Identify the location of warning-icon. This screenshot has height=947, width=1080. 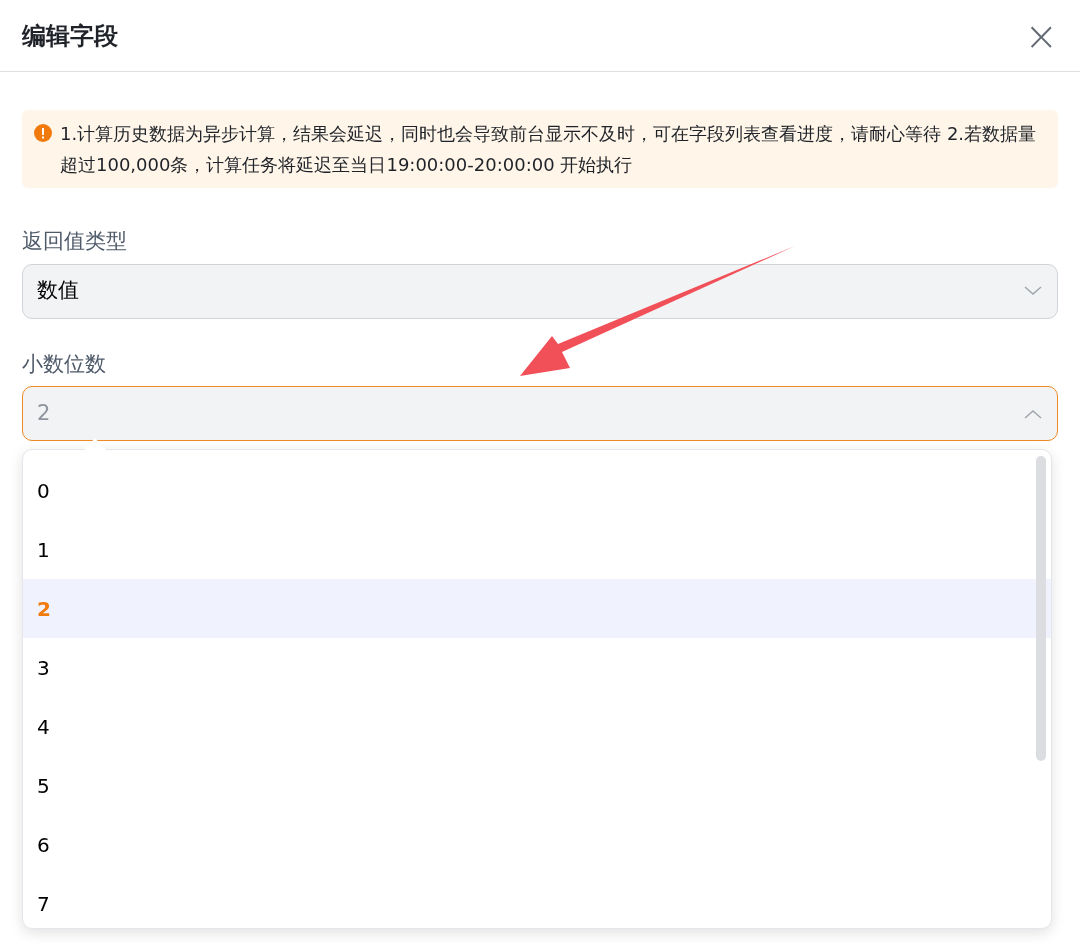
(43, 133).